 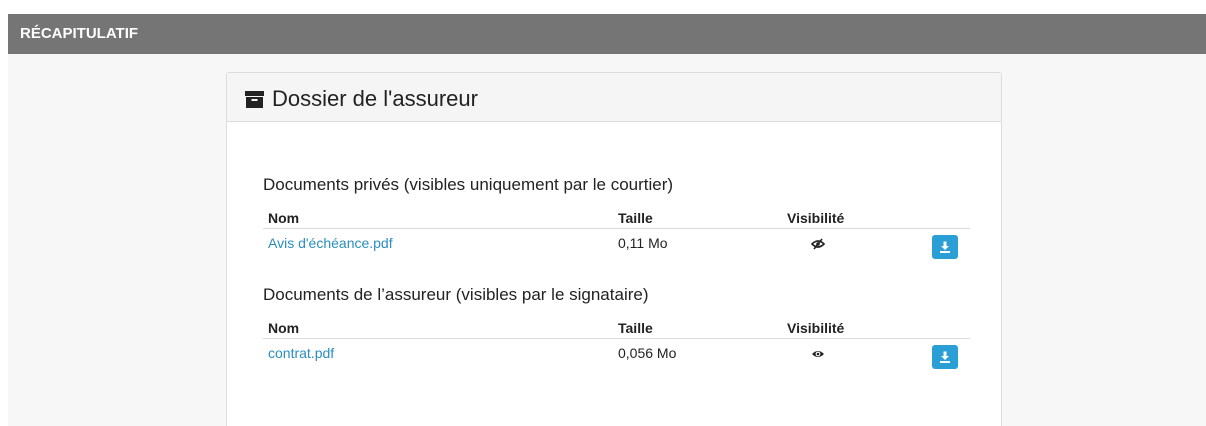 I want to click on panel-title-text: Dossier de l'assureur, so click(x=375, y=98).